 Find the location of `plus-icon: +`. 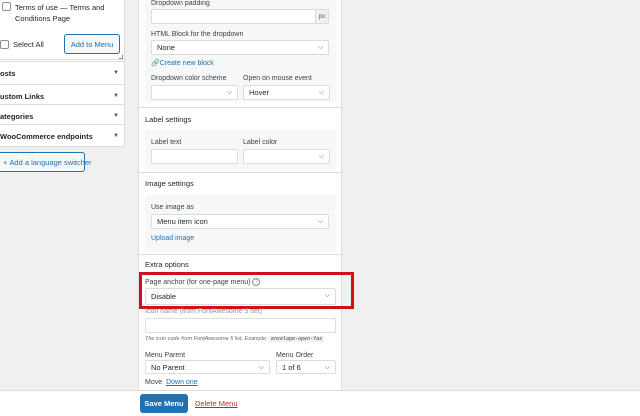

plus-icon: + is located at coordinates (5, 162).